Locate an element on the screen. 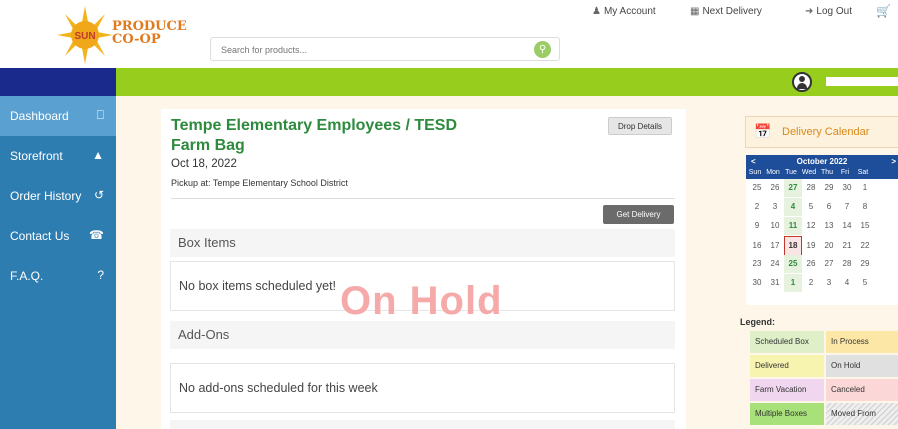 The image size is (898, 429). calendar-week: 9 10 11 12 13 14 15 is located at coordinates (823, 226).